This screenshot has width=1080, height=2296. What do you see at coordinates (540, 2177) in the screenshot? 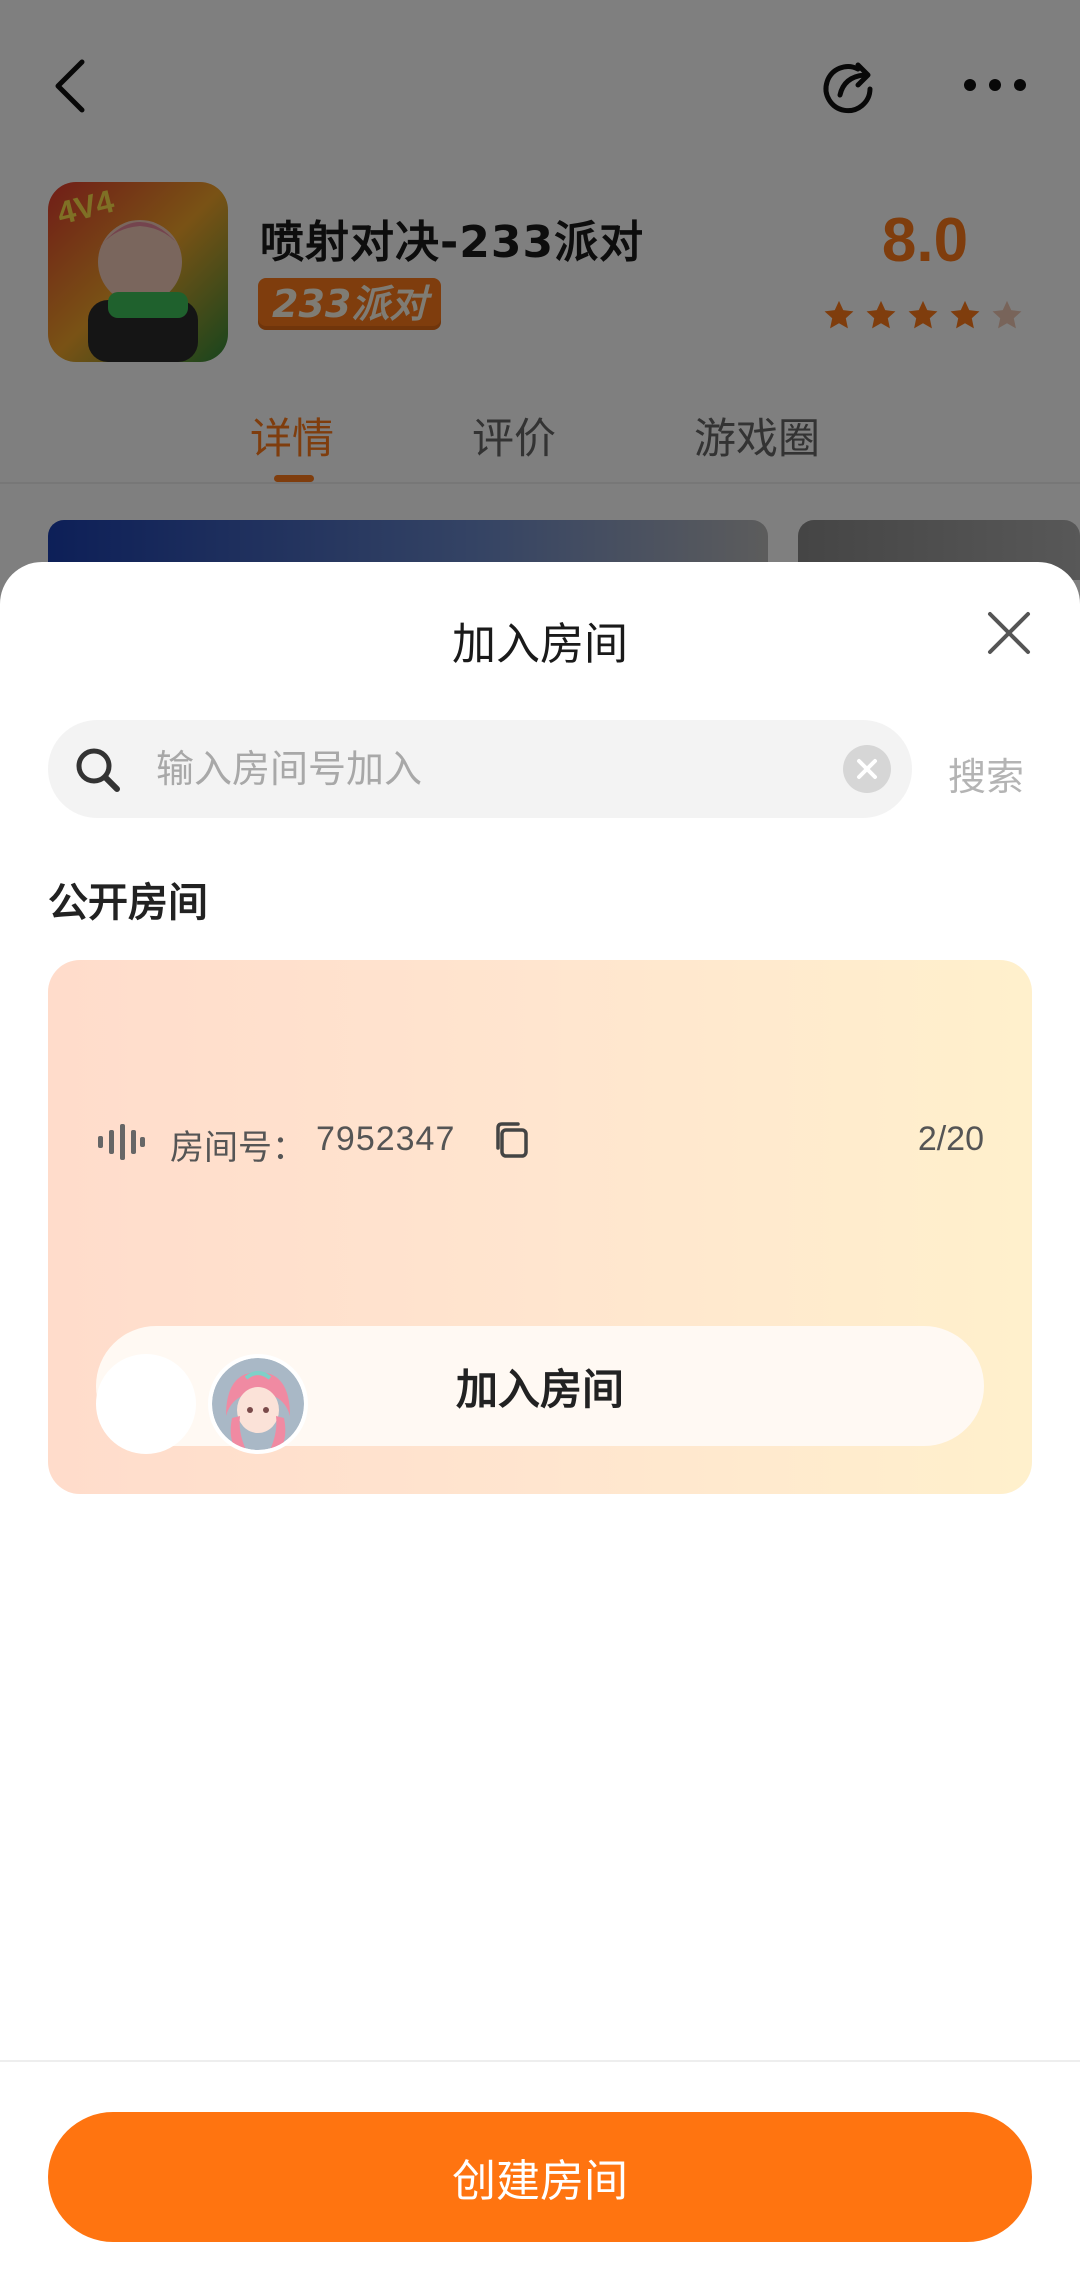
I see `create-room-button: 创建房间` at bounding box center [540, 2177].